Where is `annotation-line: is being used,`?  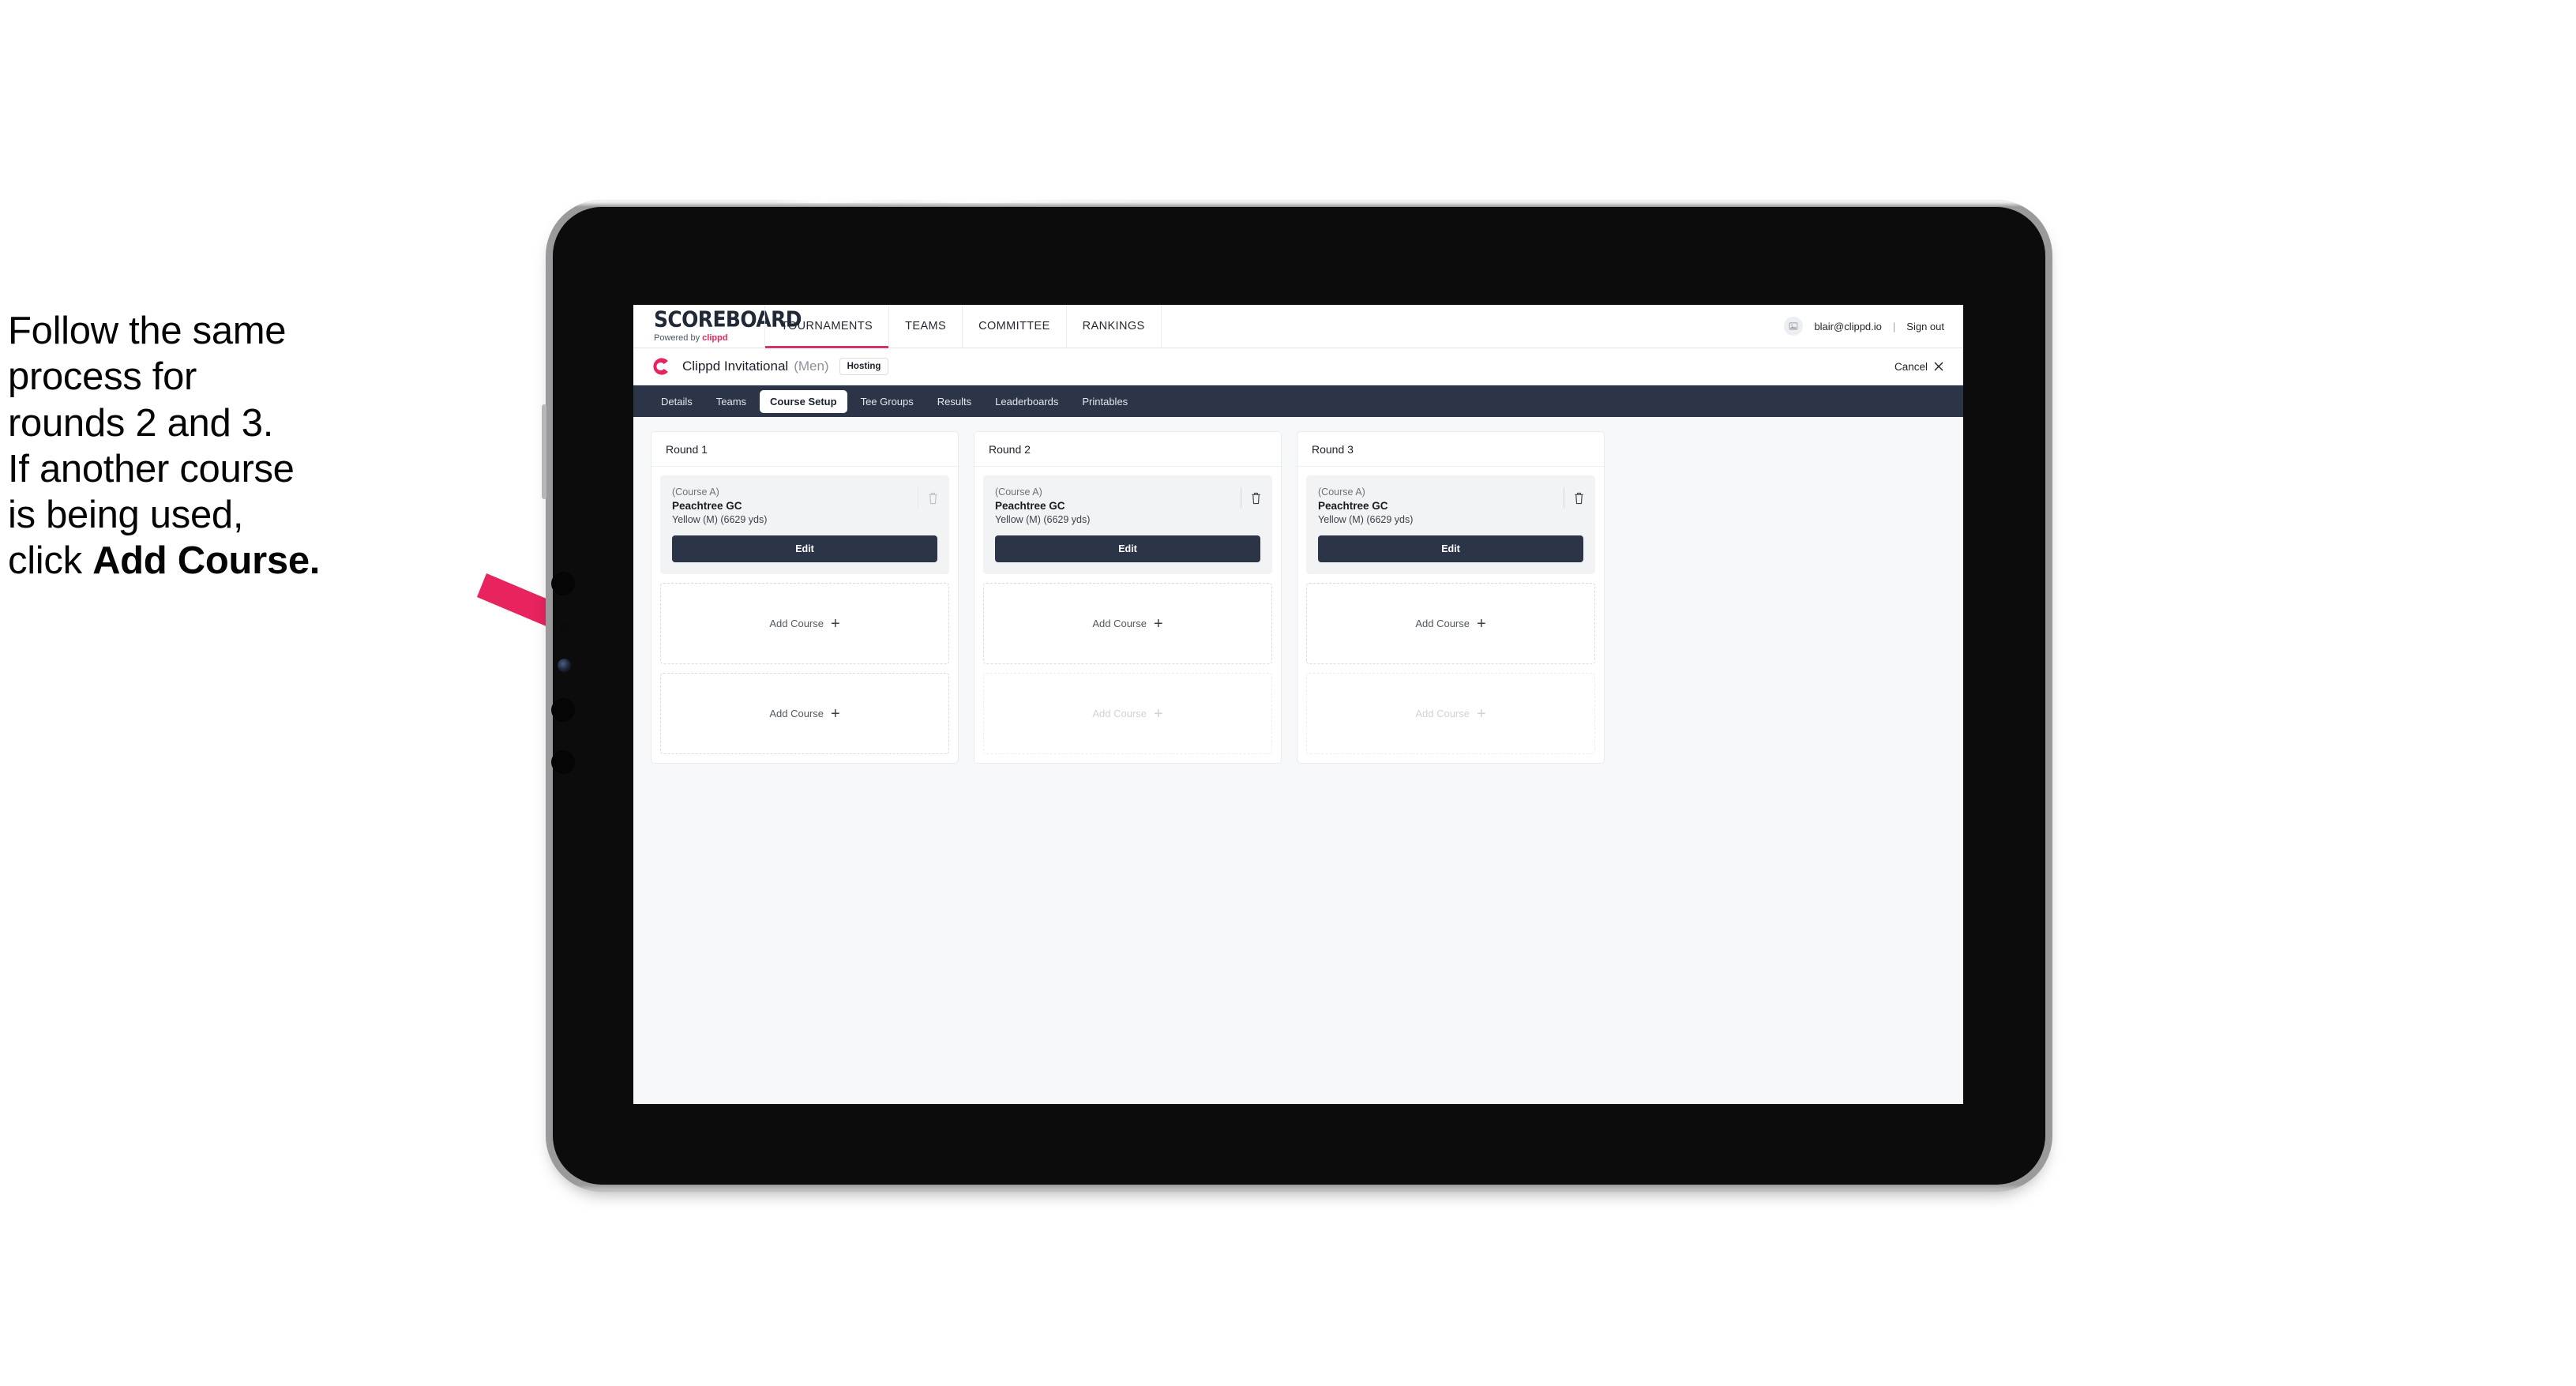
annotation-line: is being used, is located at coordinates (126, 515).